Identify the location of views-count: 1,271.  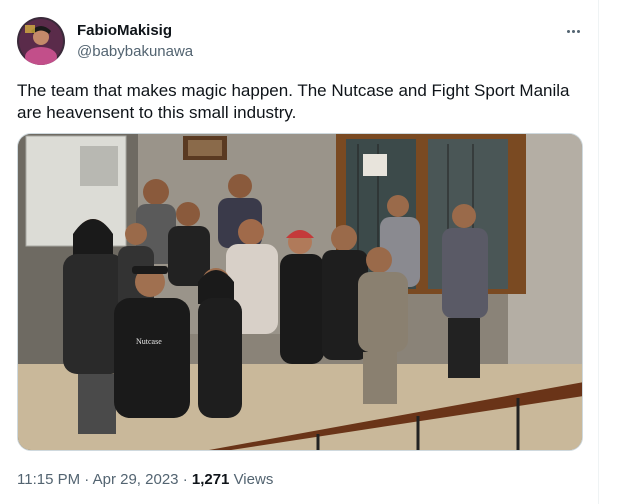
(210, 479).